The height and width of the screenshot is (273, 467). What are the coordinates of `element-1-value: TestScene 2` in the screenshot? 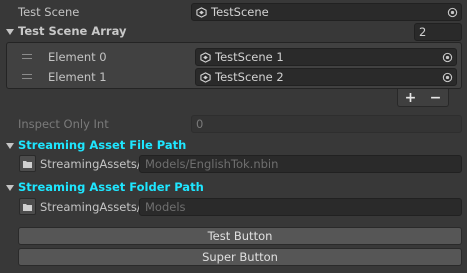 It's located at (249, 77).